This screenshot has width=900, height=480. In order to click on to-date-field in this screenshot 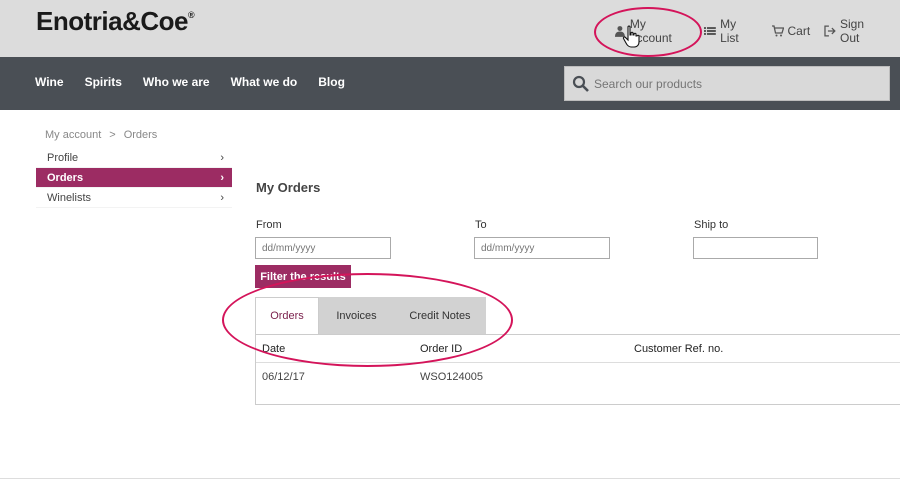, I will do `click(542, 248)`.